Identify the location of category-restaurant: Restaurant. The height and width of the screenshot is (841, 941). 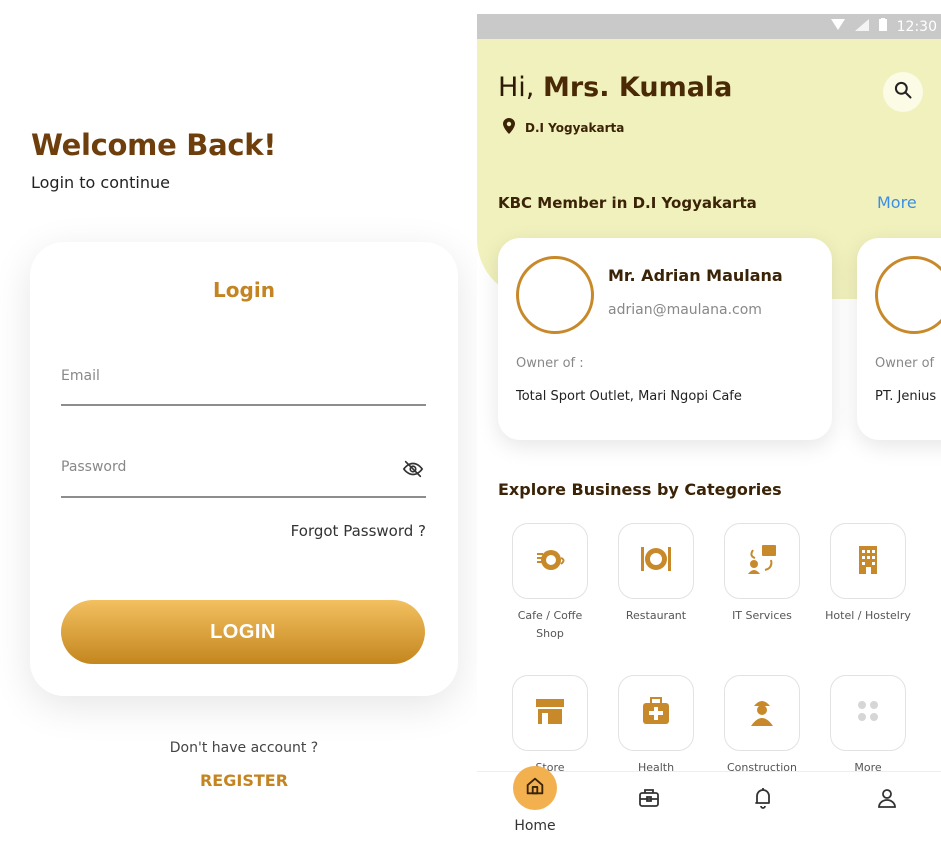
(656, 574).